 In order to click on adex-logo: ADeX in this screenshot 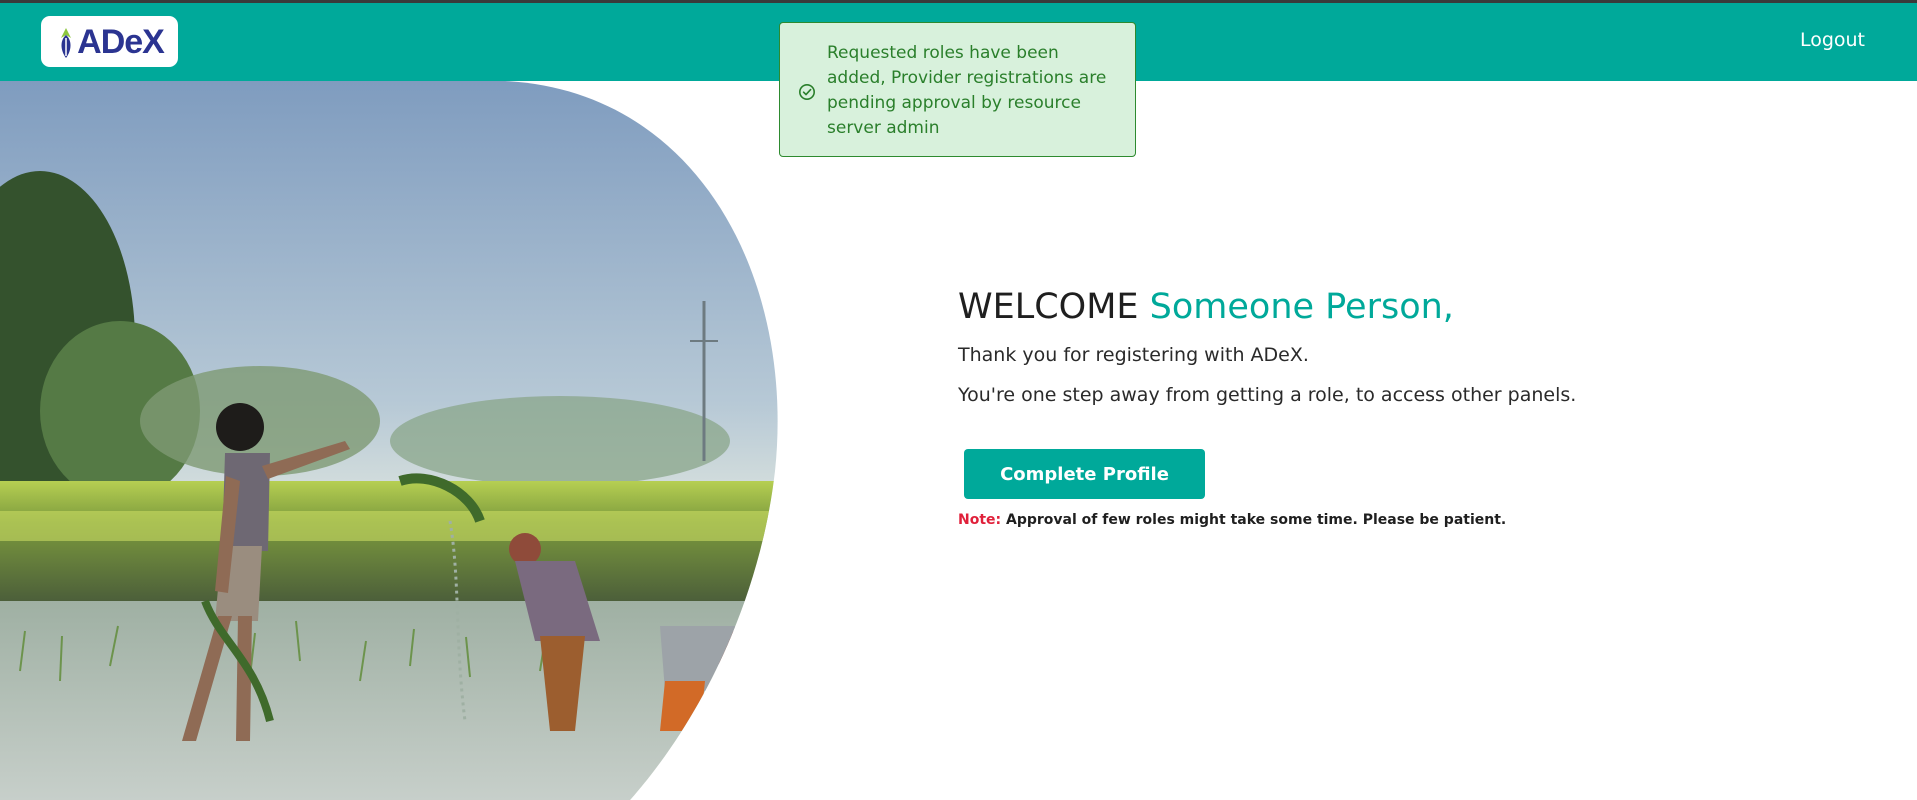, I will do `click(109, 41)`.